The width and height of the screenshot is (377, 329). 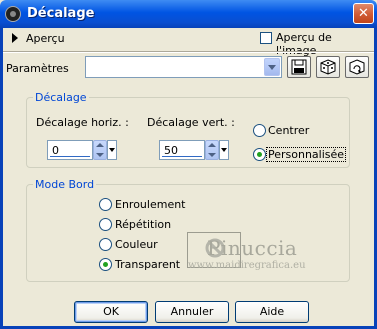 I want to click on horizontal-offset-label: Décalage horiz. :, so click(x=82, y=122).